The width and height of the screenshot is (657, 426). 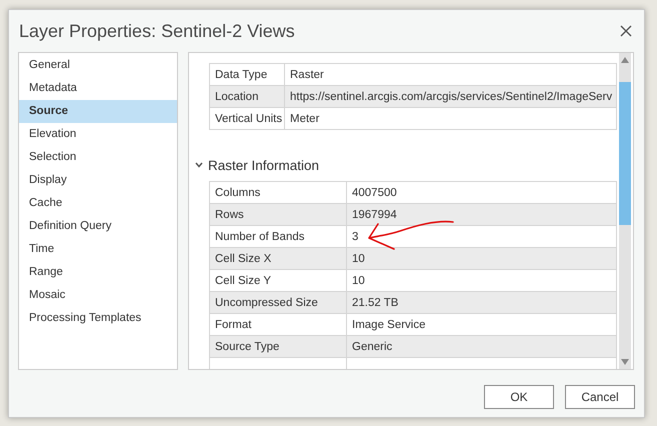 What do you see at coordinates (157, 31) in the screenshot?
I see `window-title: Layer Properties: Sentinel-2 Views` at bounding box center [157, 31].